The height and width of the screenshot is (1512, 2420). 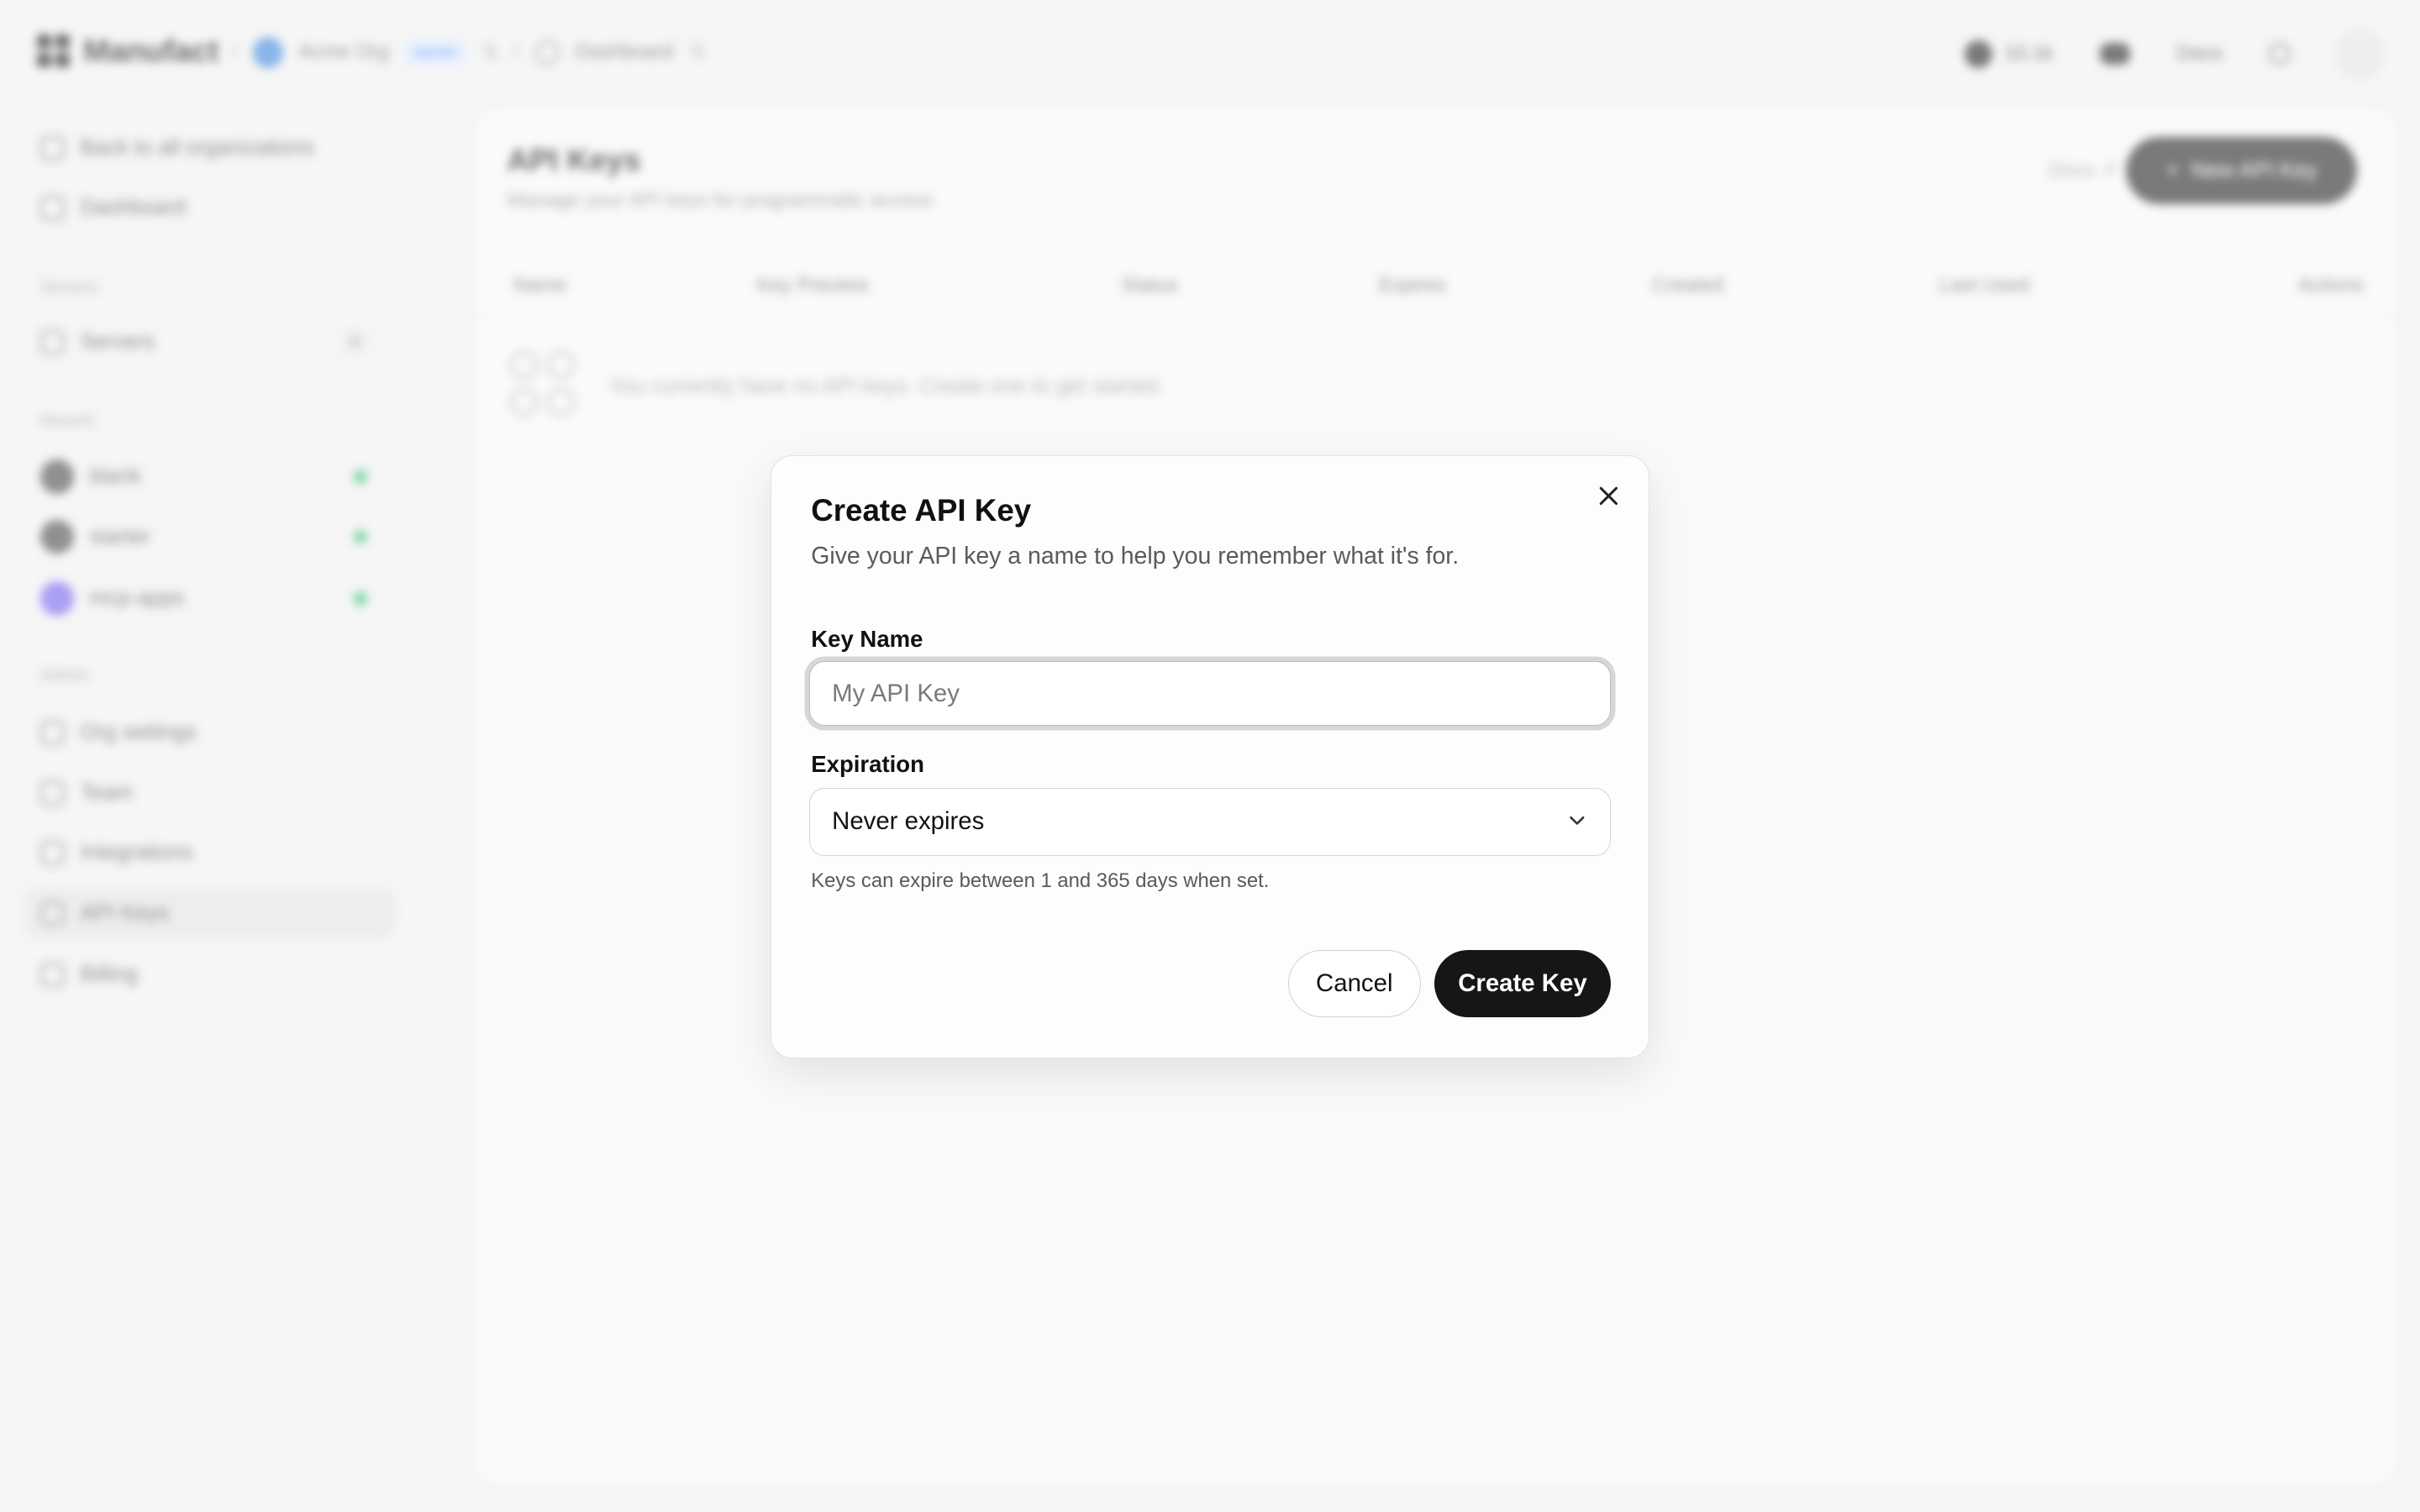 I want to click on expiration-value: Never expires, so click(x=908, y=821).